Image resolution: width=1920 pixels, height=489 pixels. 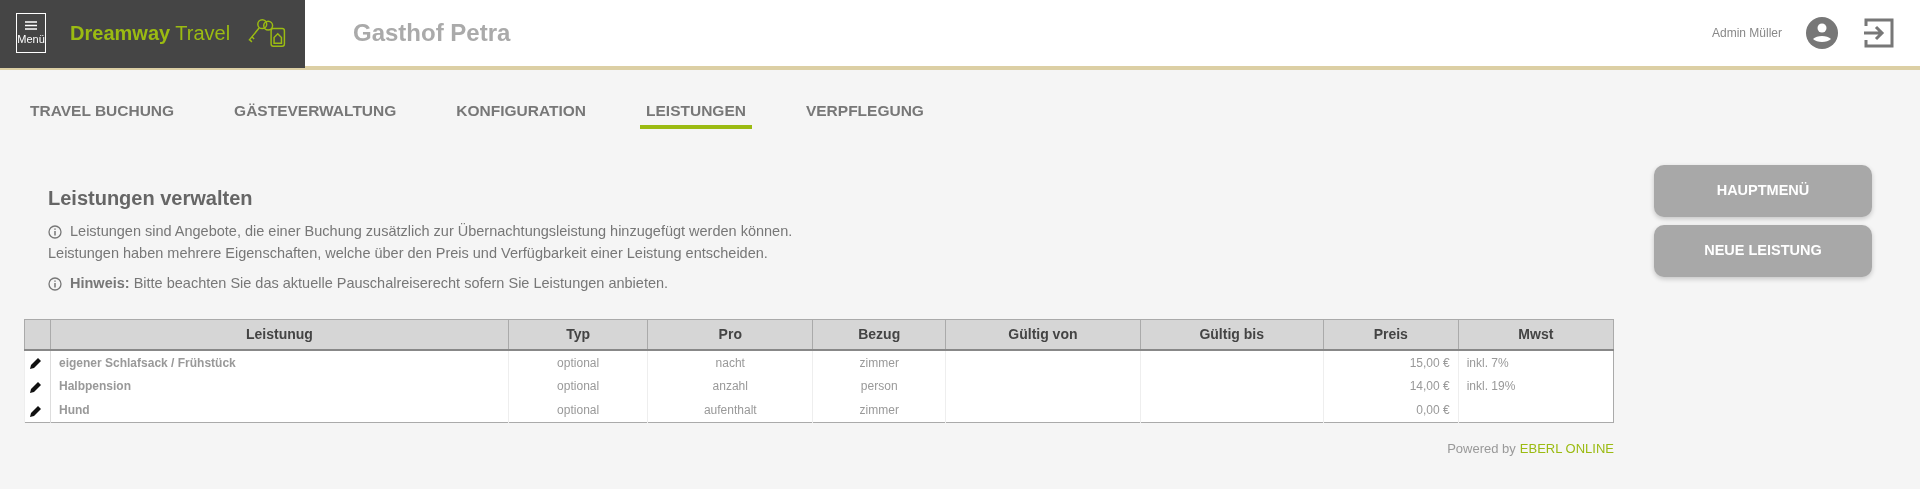 I want to click on column-header: Mwst, so click(x=1536, y=334).